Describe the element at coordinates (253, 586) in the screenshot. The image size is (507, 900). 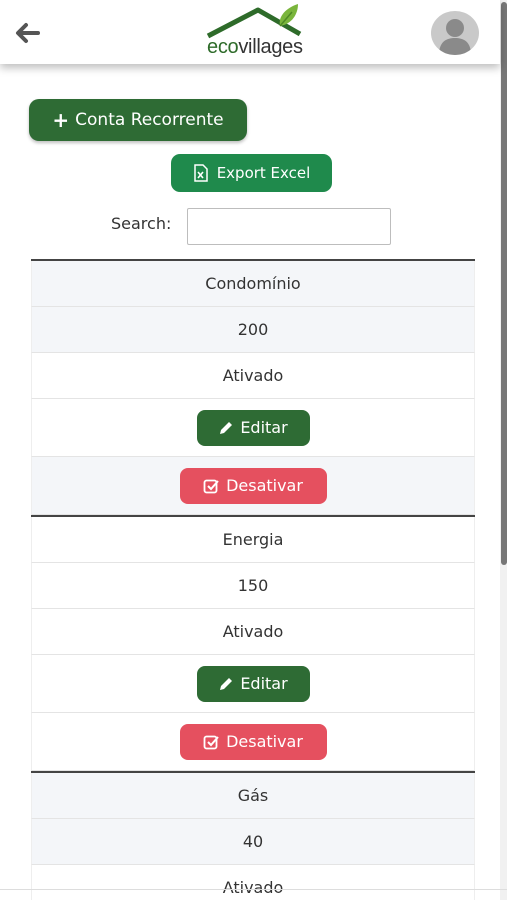
I see `record-value: 150` at that location.